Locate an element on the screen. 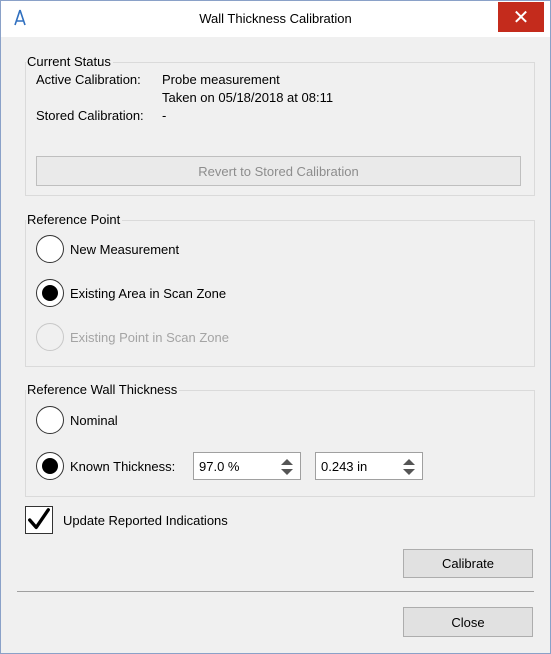 Image resolution: width=551 pixels, height=654 pixels. window-title: Wall Thickness Calibration is located at coordinates (275, 18).